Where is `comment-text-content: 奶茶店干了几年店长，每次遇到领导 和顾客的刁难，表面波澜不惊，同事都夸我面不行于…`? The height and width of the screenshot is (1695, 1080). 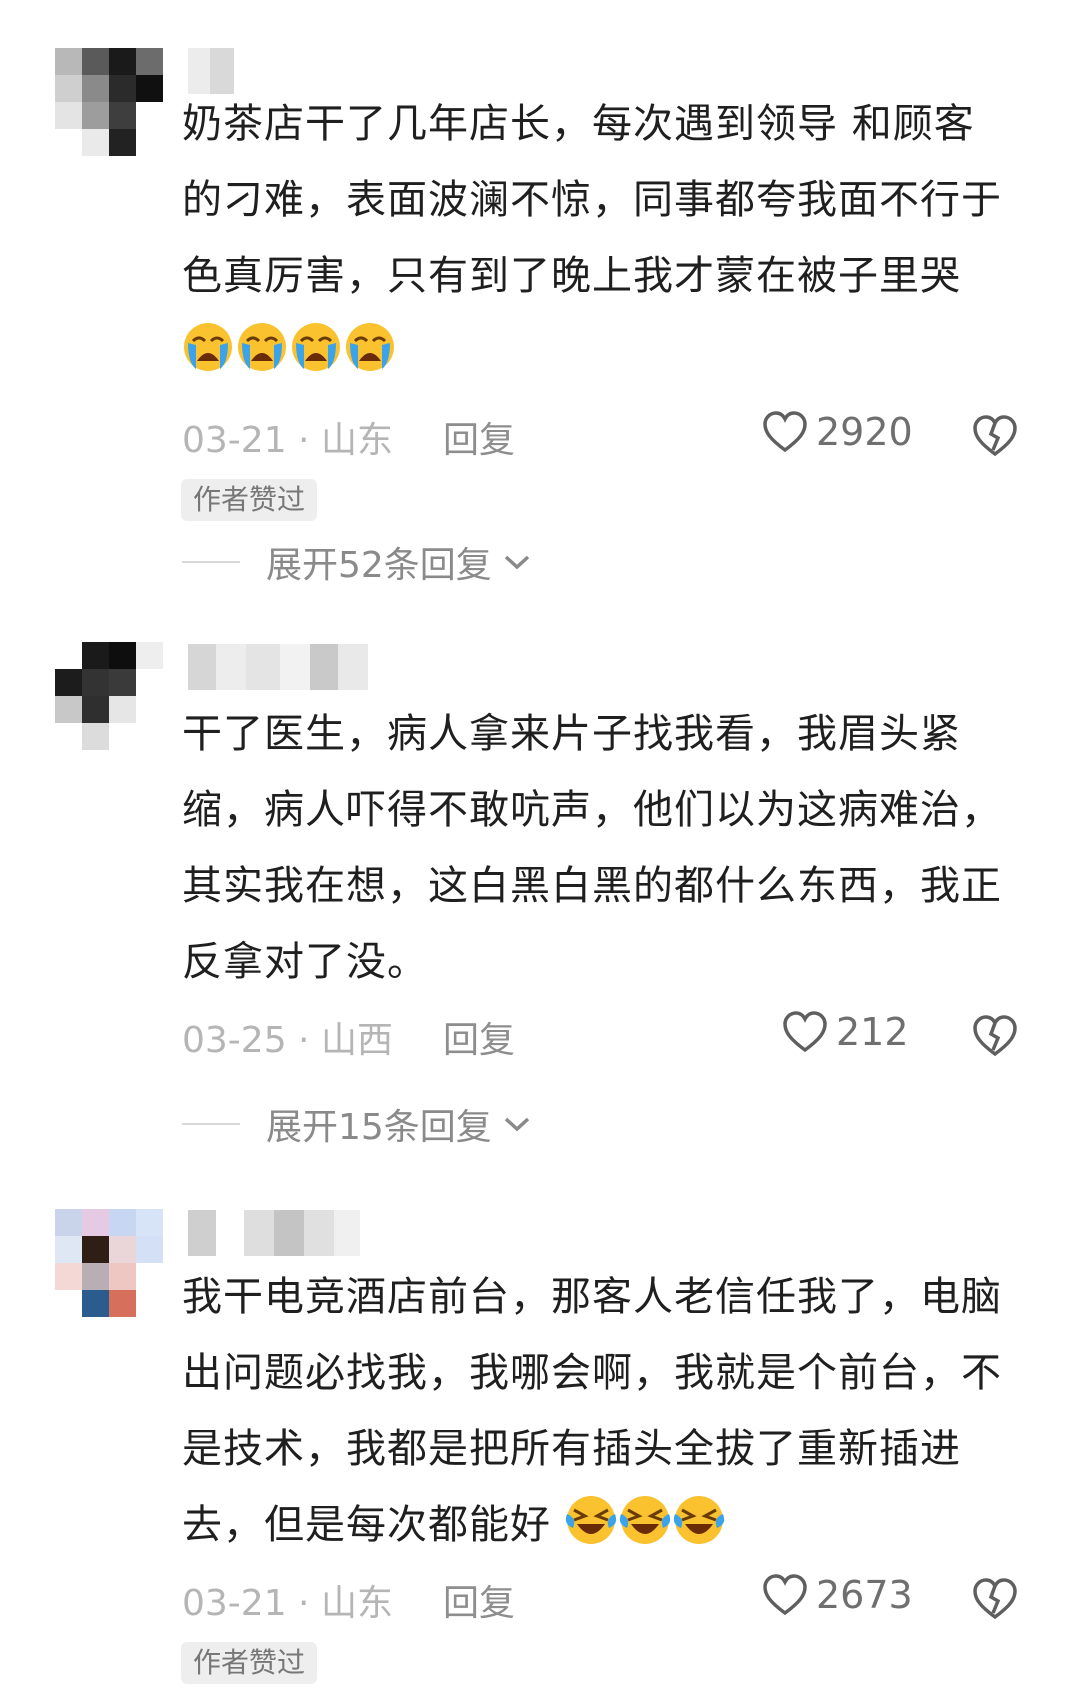
comment-text-content: 奶茶店干了几年店长，每次遇到领导 和顾客的刁难，表面波澜不惊，同事都夸我面不行于… is located at coordinates (592, 200).